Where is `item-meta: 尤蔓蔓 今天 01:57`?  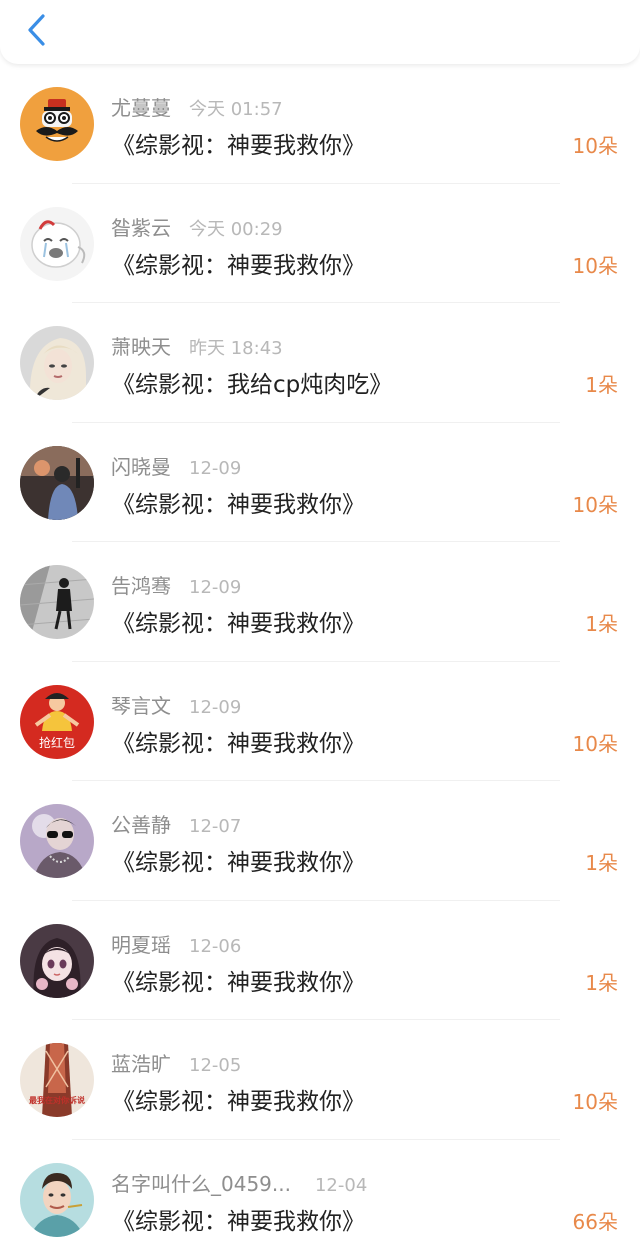
item-meta: 尤蔓蔓 今天 01:57 is located at coordinates (197, 106).